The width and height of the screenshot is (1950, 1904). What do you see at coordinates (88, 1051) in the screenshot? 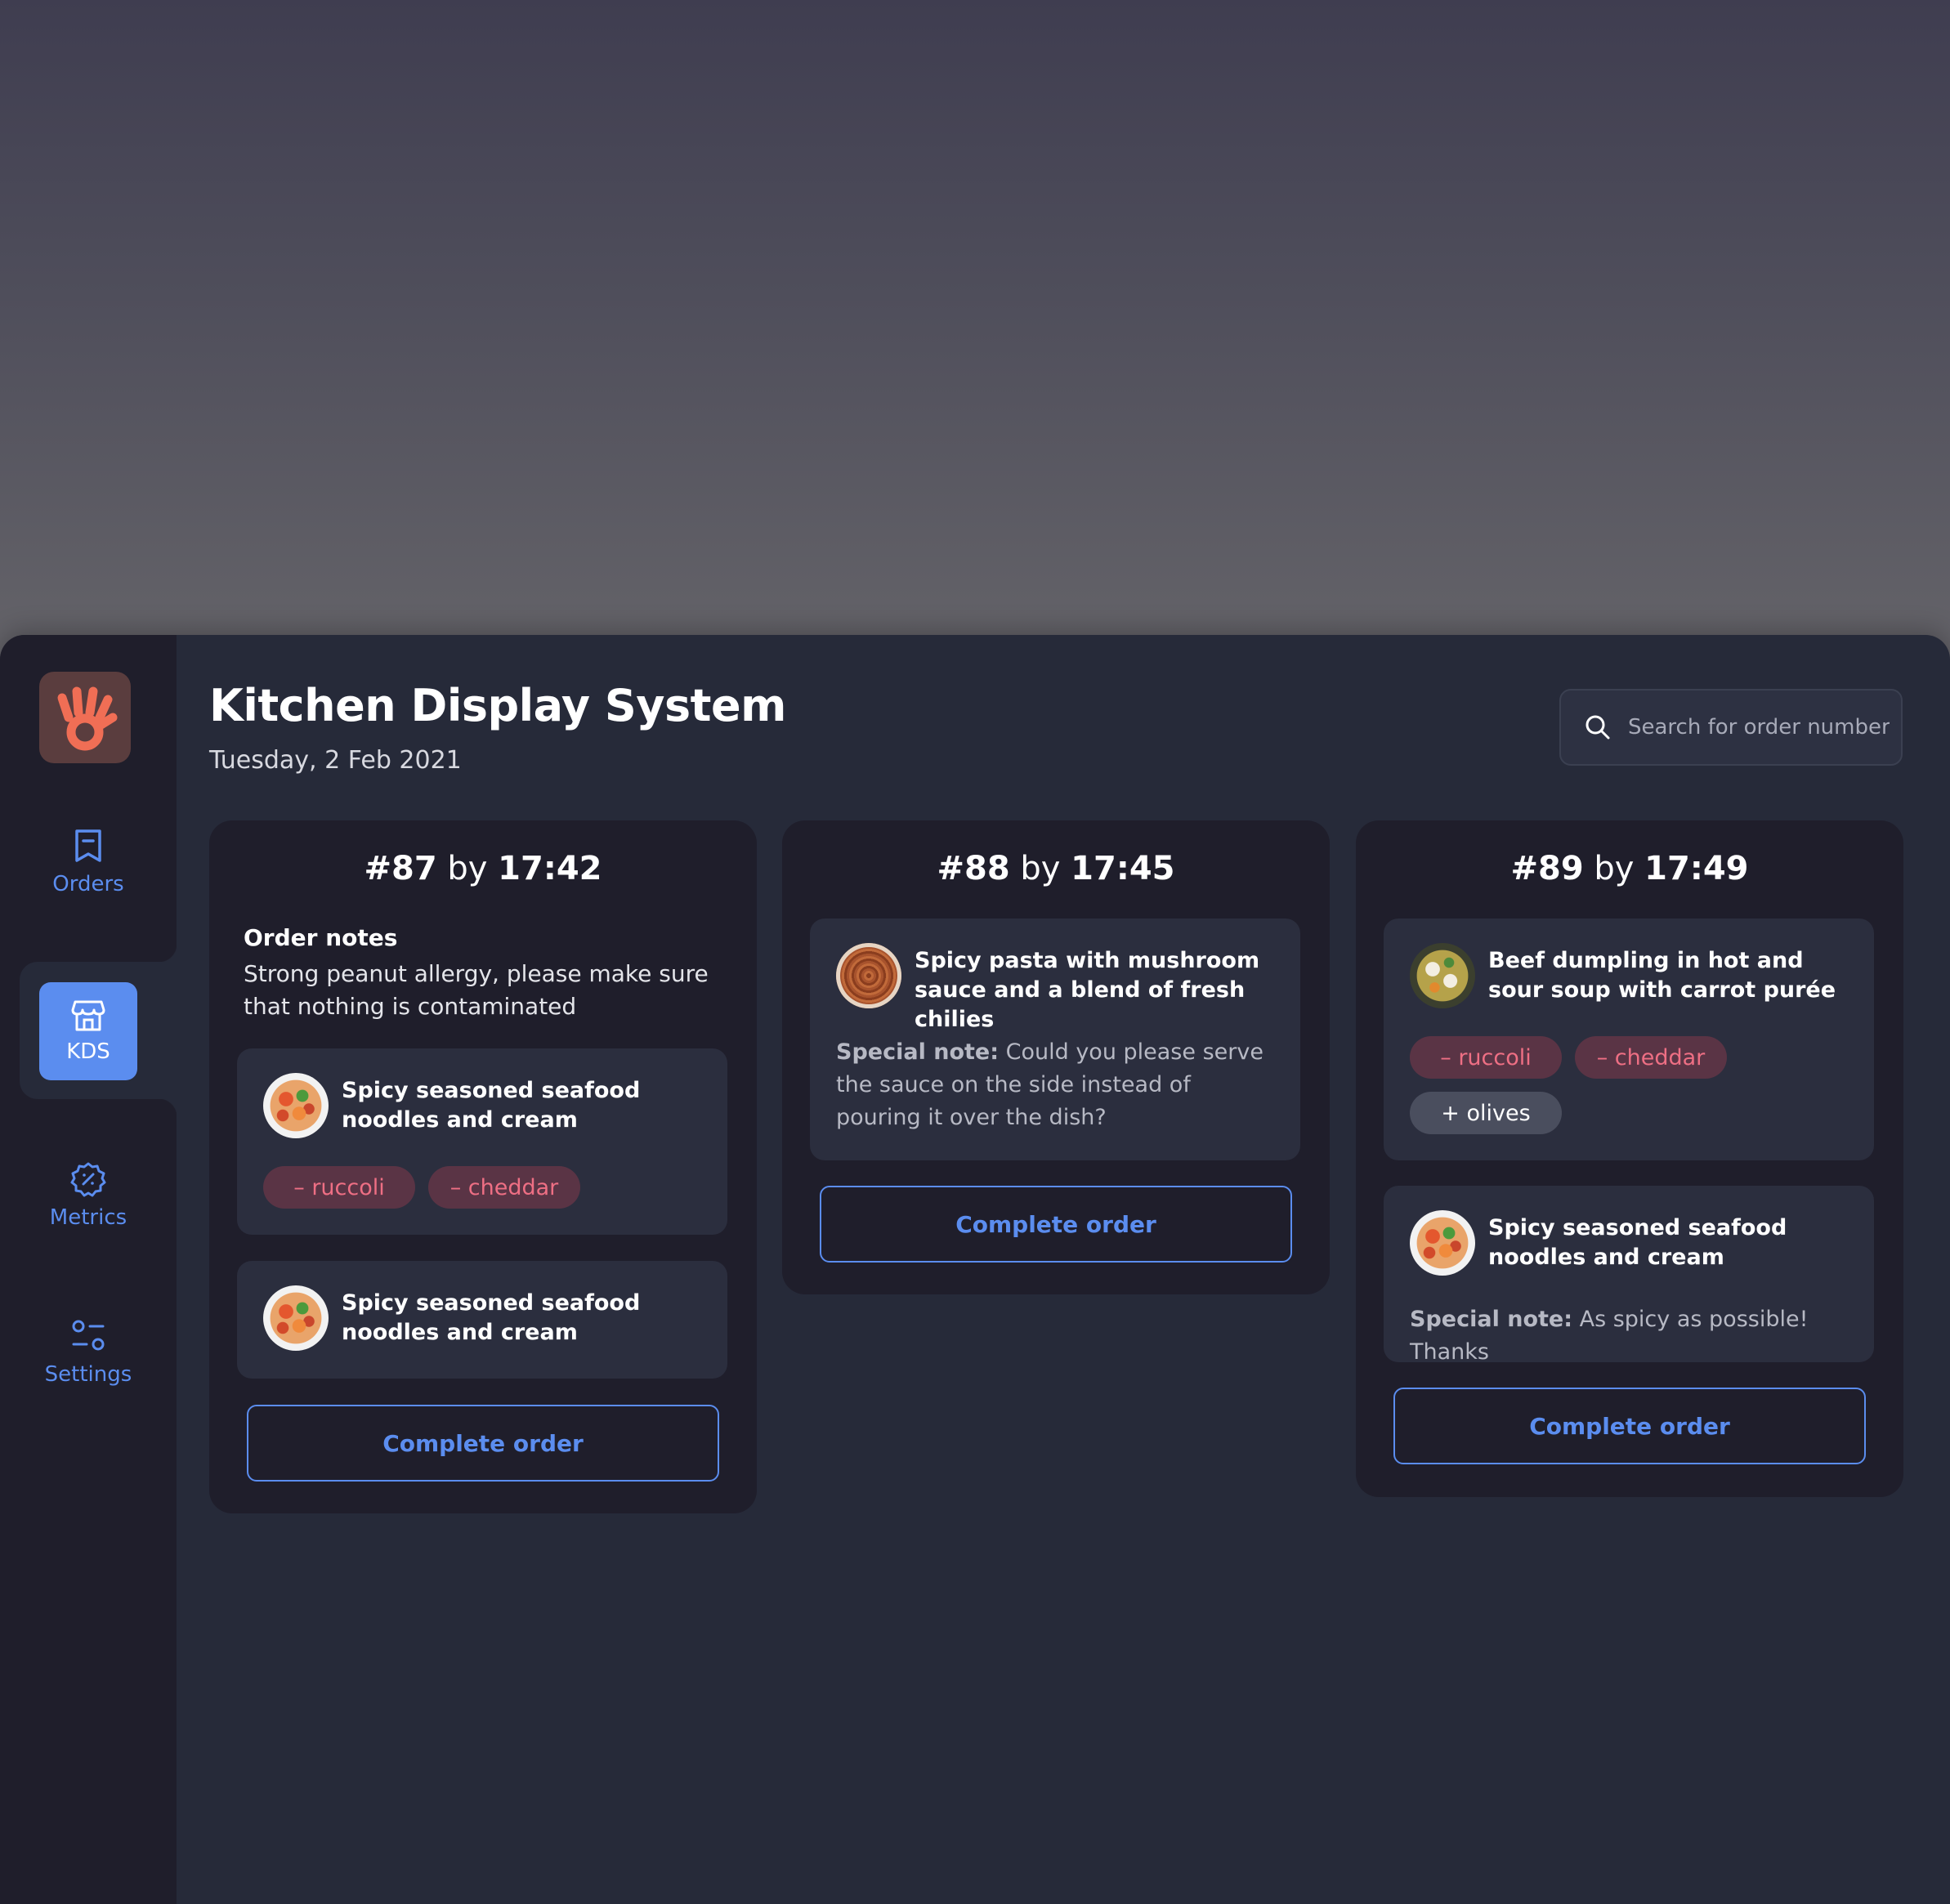
I see `sidebar-item-label: KDS` at bounding box center [88, 1051].